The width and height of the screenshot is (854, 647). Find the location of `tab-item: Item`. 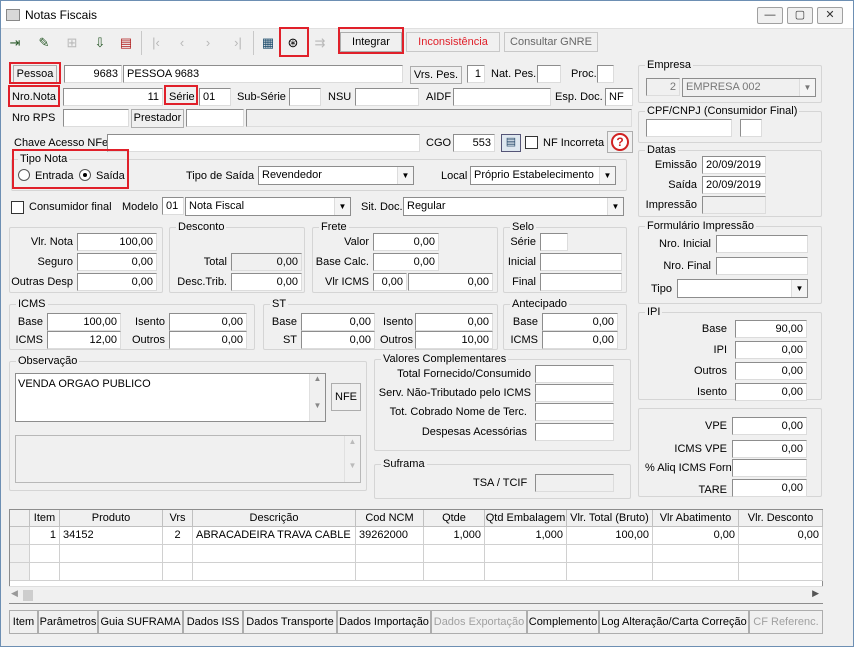

tab-item: Item is located at coordinates (23, 622).